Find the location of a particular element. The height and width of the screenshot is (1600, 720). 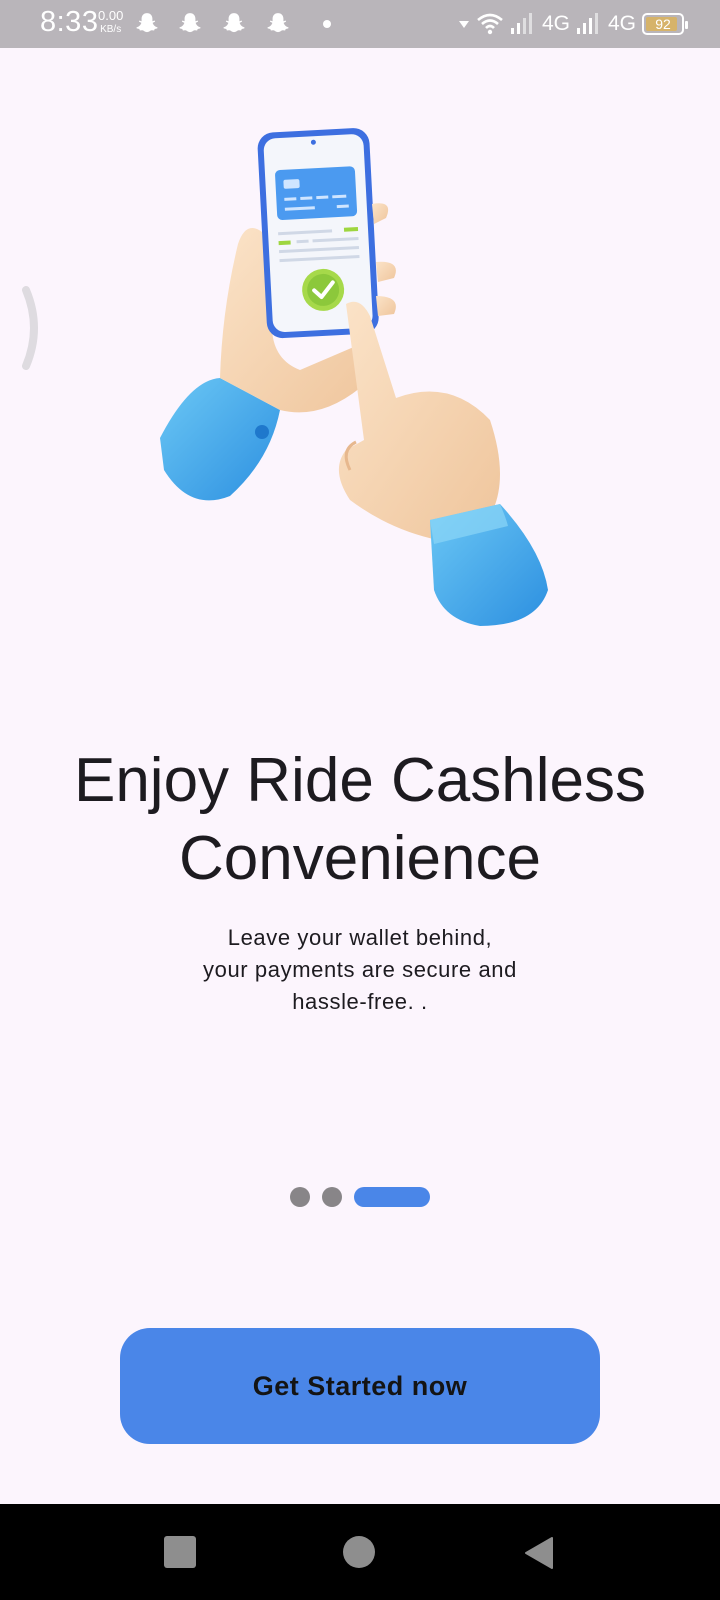

battery-icon: 92 is located at coordinates (665, 24).